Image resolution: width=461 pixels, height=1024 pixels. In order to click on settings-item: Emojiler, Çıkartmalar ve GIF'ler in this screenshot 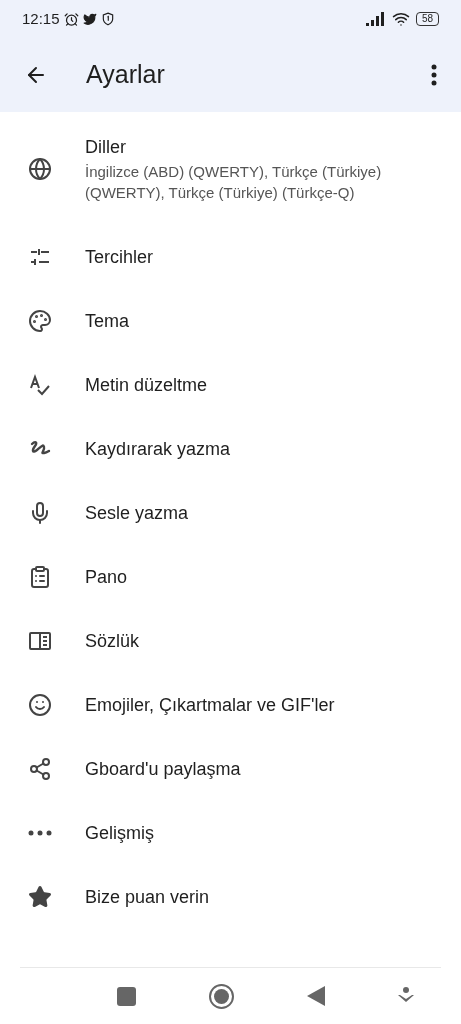, I will do `click(230, 705)`.